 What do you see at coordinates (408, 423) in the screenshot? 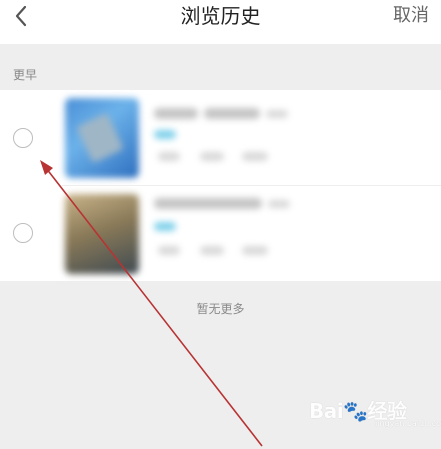
I see `watermark-url: jingyan.baidu.com` at bounding box center [408, 423].